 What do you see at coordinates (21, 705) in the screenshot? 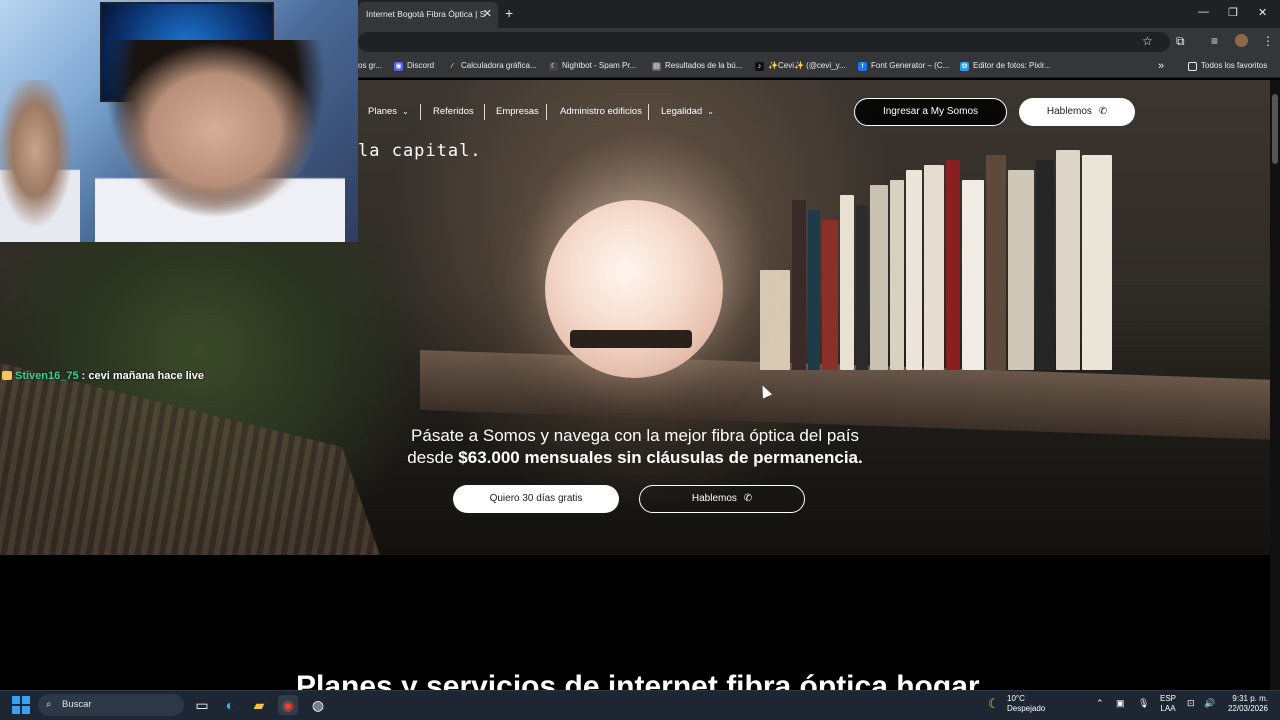
I see `windows-start-icon` at bounding box center [21, 705].